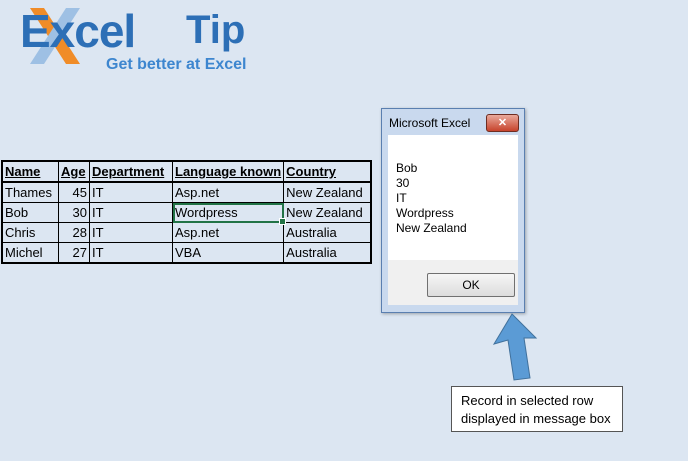 The image size is (688, 461). I want to click on cell-name: Bob, so click(30, 212).